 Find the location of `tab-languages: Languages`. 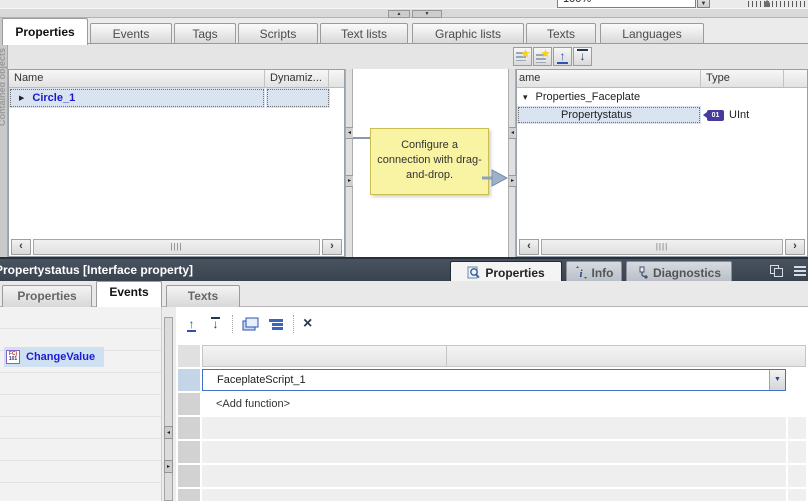

tab-languages: Languages is located at coordinates (652, 33).